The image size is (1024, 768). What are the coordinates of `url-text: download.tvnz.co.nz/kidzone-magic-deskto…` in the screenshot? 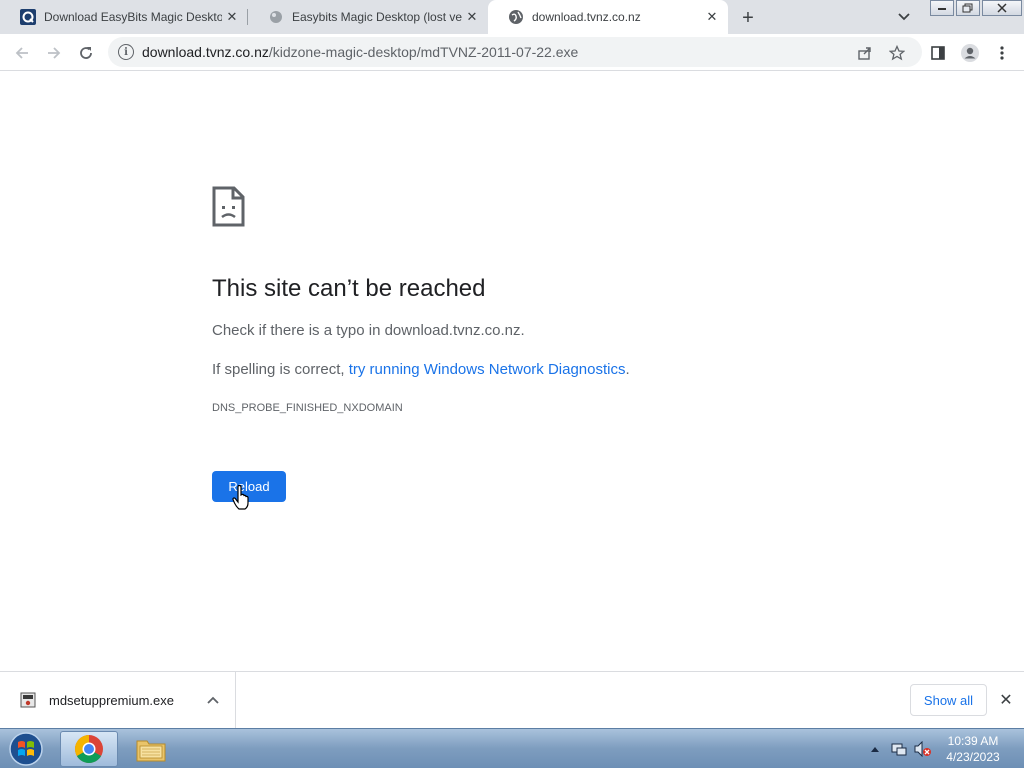 It's located at (360, 52).